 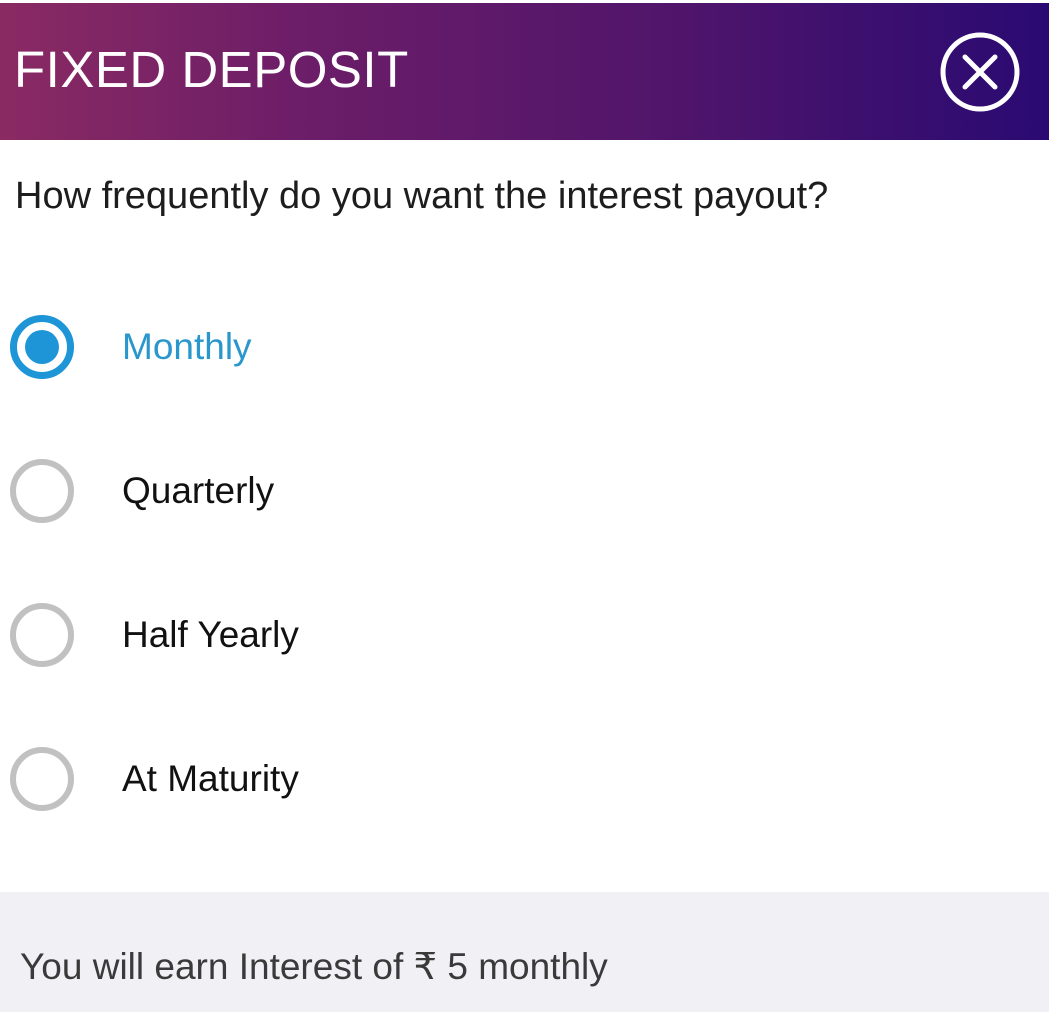 I want to click on option-label-quarterly: Quarterly, so click(x=198, y=490).